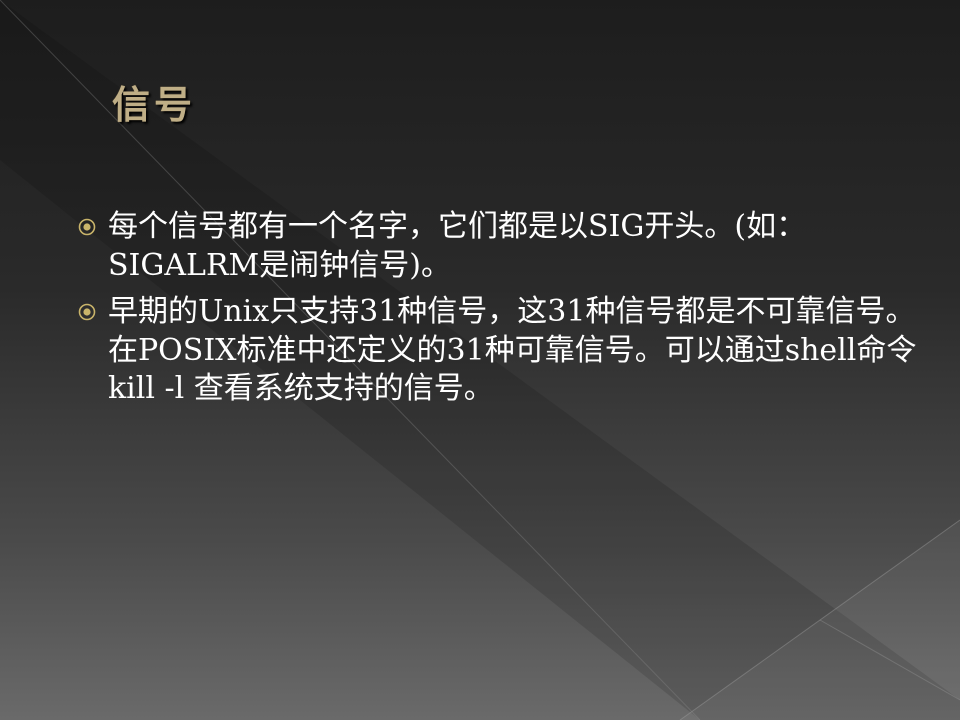 The width and height of the screenshot is (960, 720). I want to click on bullet-item: 每个信号都有一个名字，它们都是以SIG开头。(如：SIGALRM是闹钟信号)。, so click(503, 246).